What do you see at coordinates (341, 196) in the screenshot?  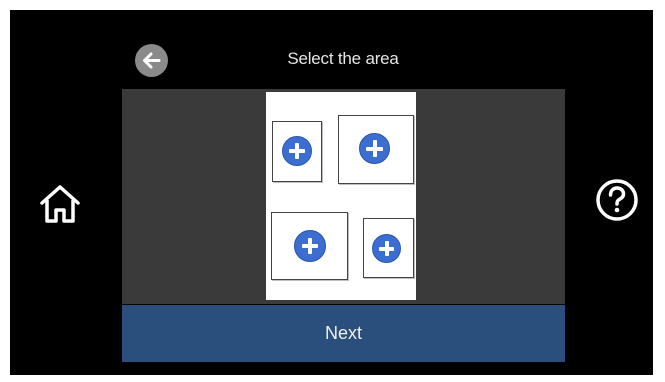 I see `document-page` at bounding box center [341, 196].